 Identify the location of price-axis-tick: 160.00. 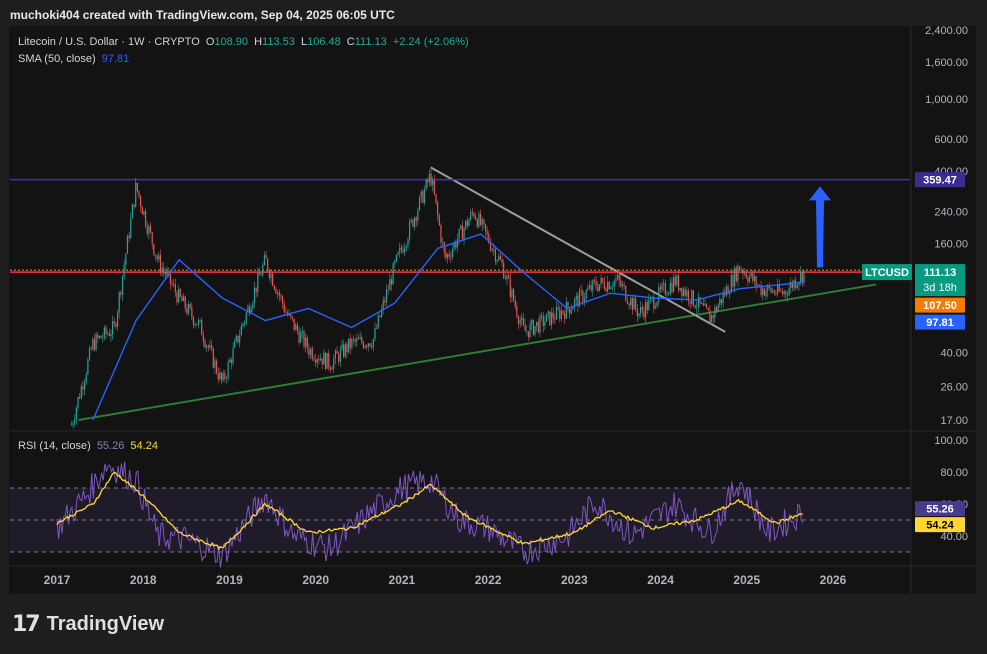
(951, 244).